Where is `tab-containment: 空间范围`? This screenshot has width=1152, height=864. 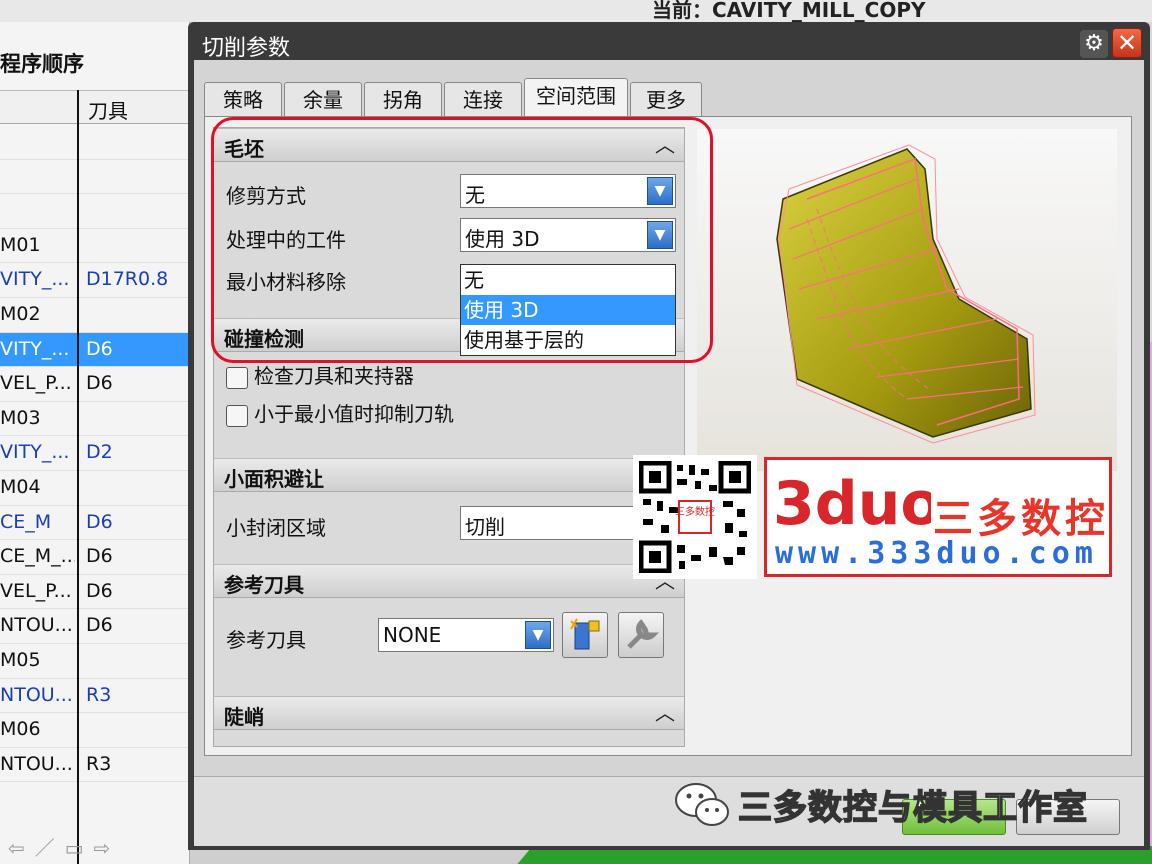
tab-containment: 空间范围 is located at coordinates (576, 98).